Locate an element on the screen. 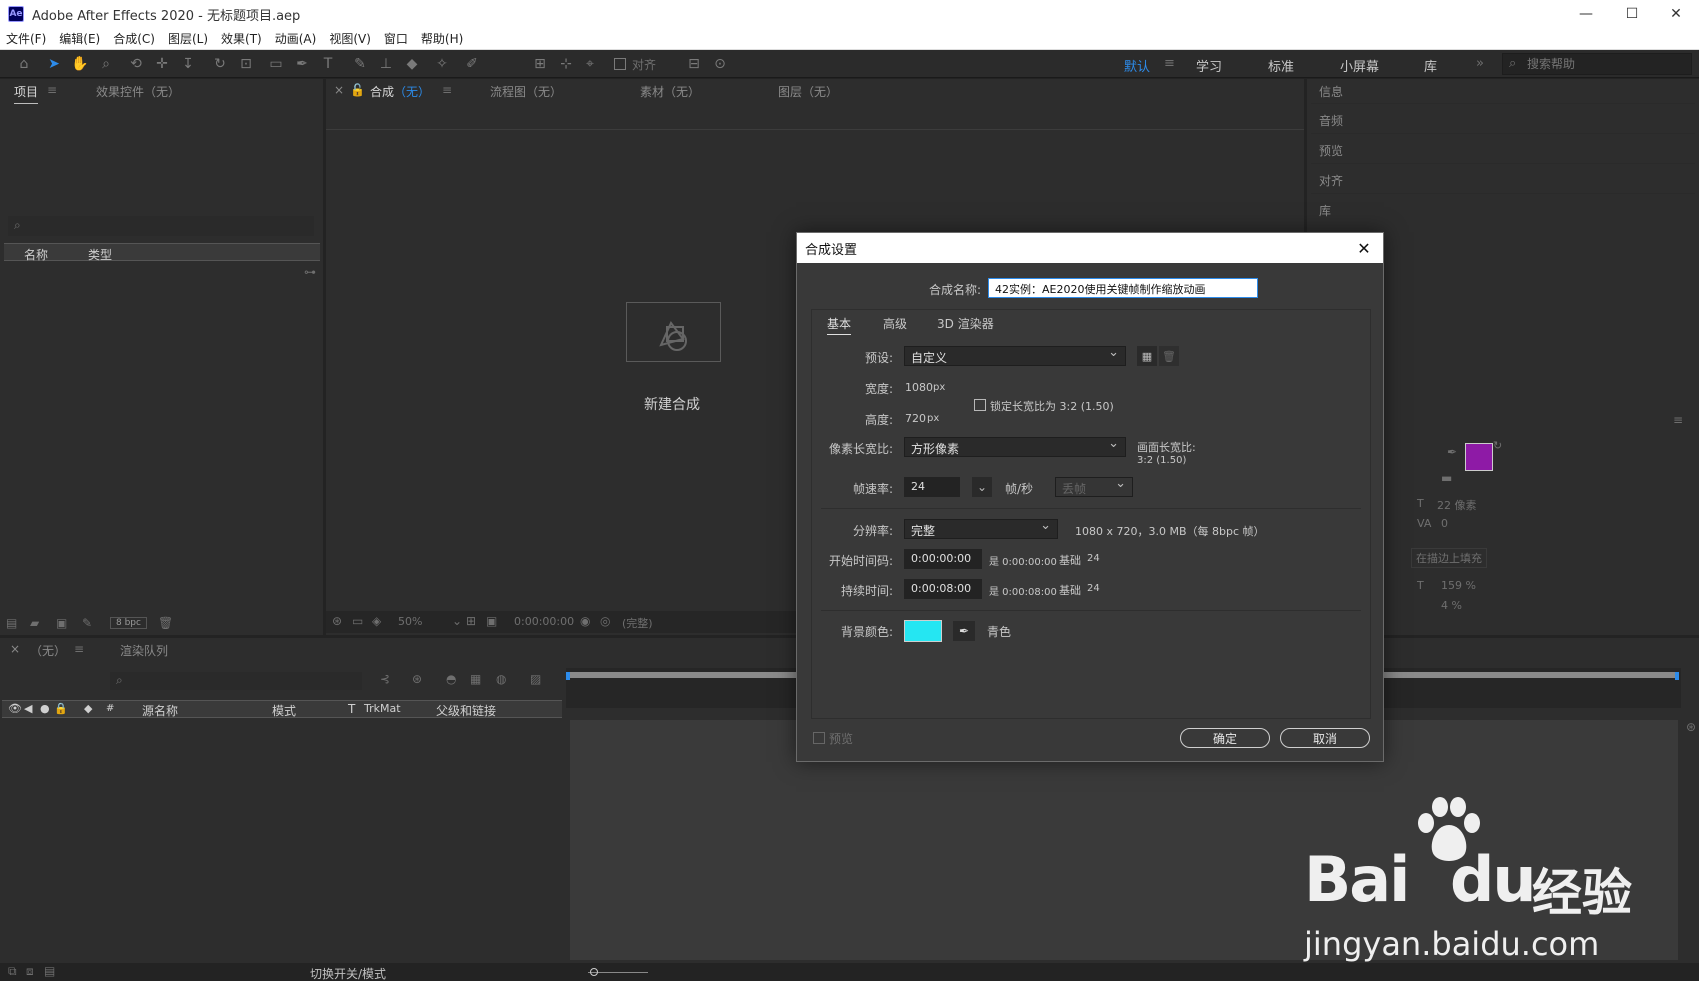 The image size is (1699, 981). panel-info: 信息 is located at coordinates (1331, 91).